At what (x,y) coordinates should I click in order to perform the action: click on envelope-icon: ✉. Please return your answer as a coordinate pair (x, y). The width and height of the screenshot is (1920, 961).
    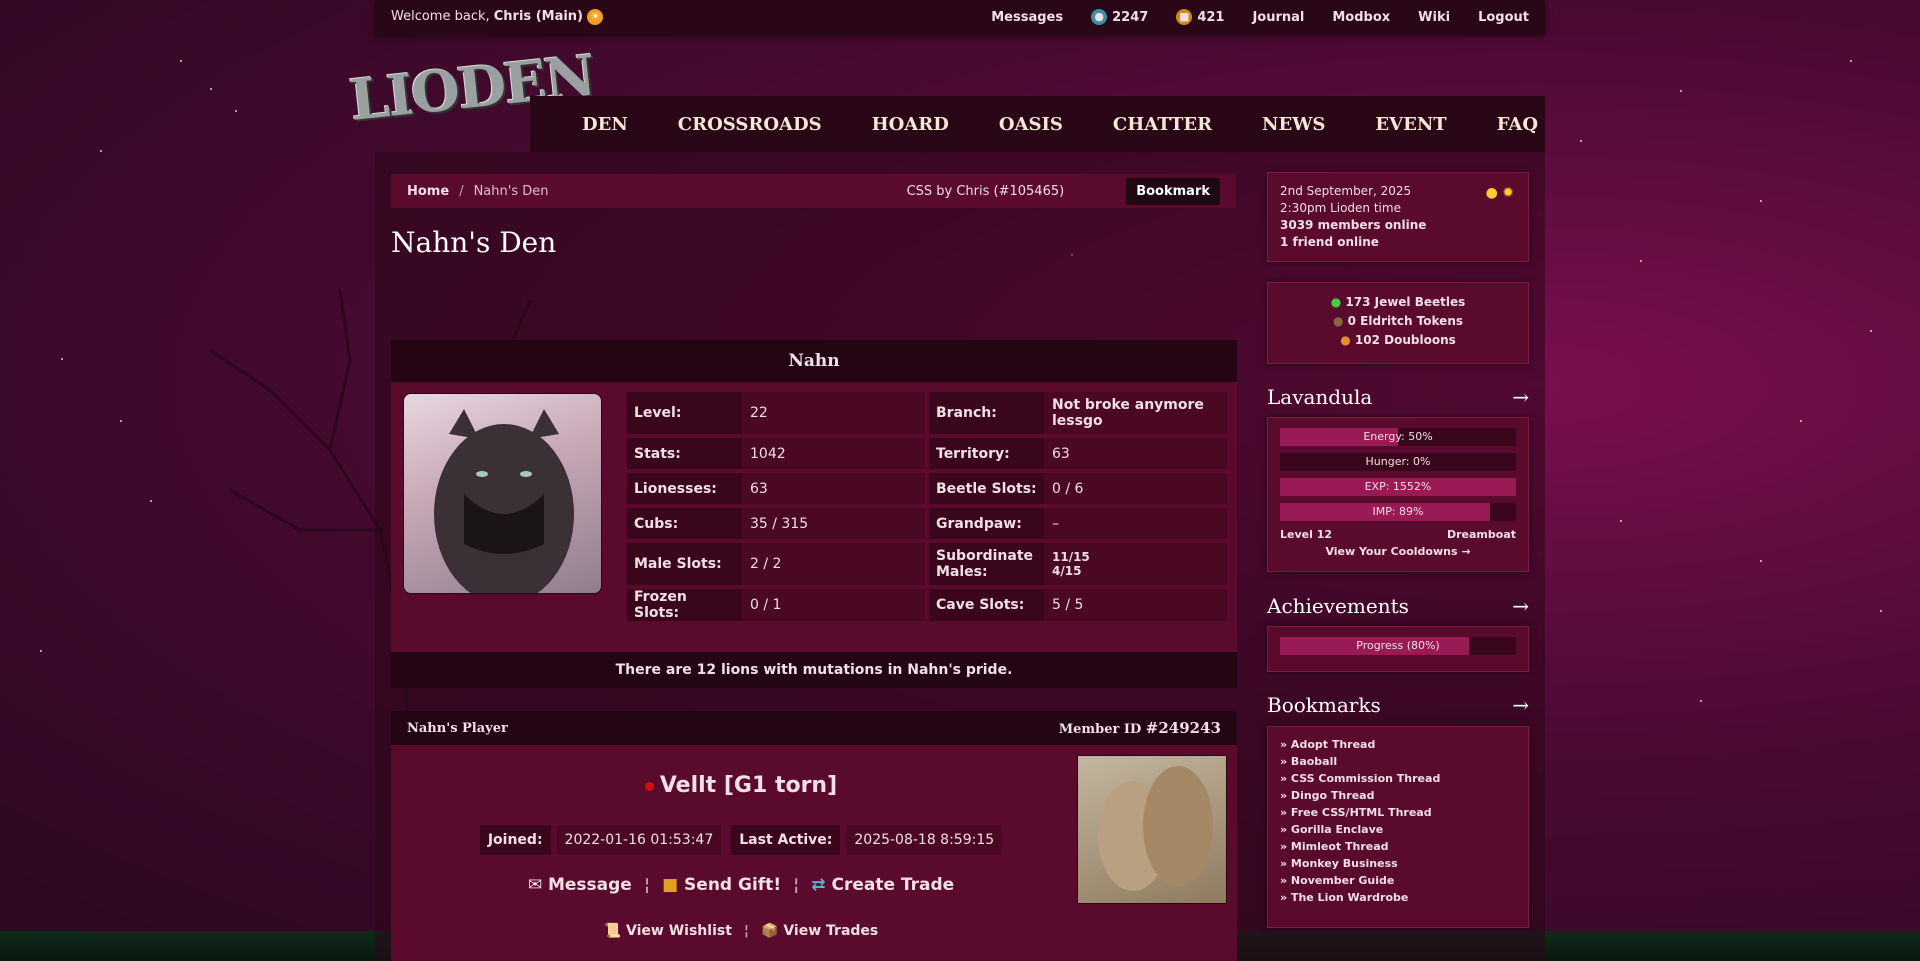
    Looking at the image, I should click on (535, 885).